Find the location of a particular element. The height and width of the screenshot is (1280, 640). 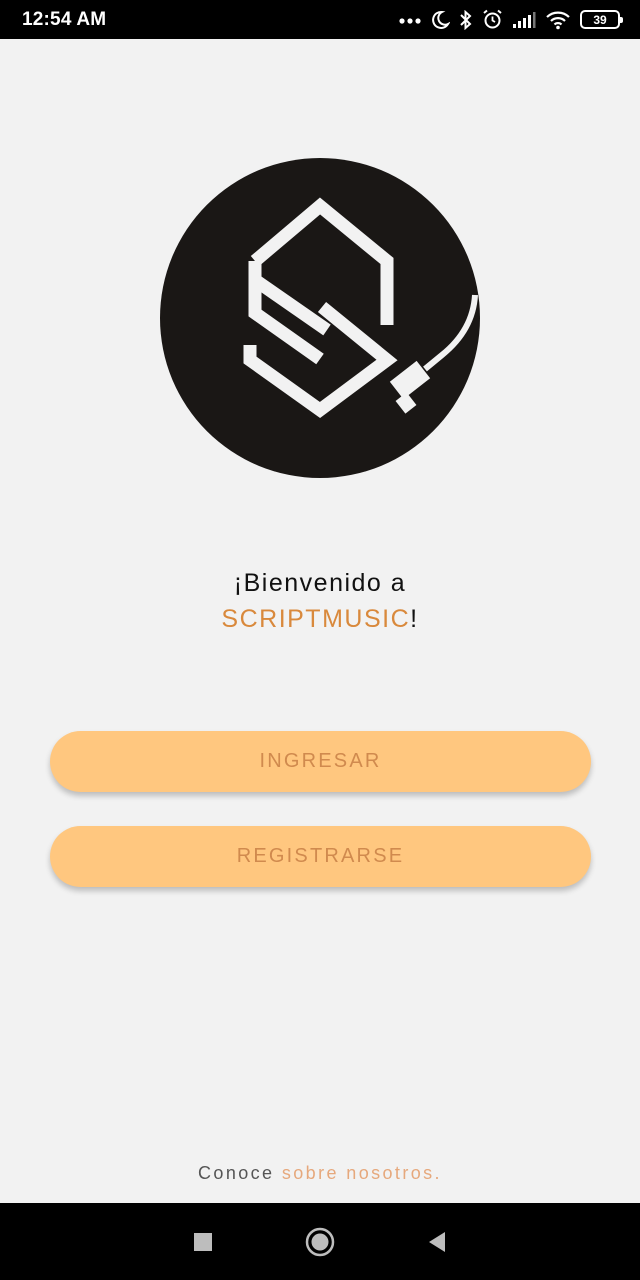

home-circle-icon is located at coordinates (320, 1242).